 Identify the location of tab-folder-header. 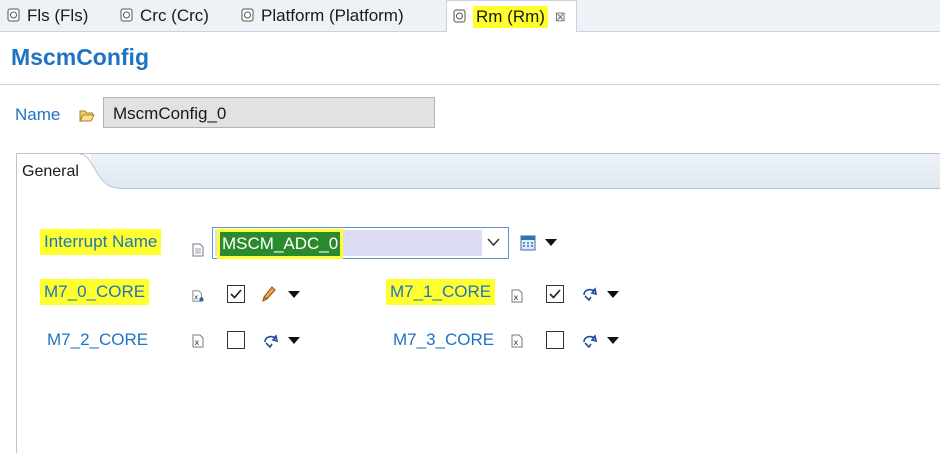
(478, 171).